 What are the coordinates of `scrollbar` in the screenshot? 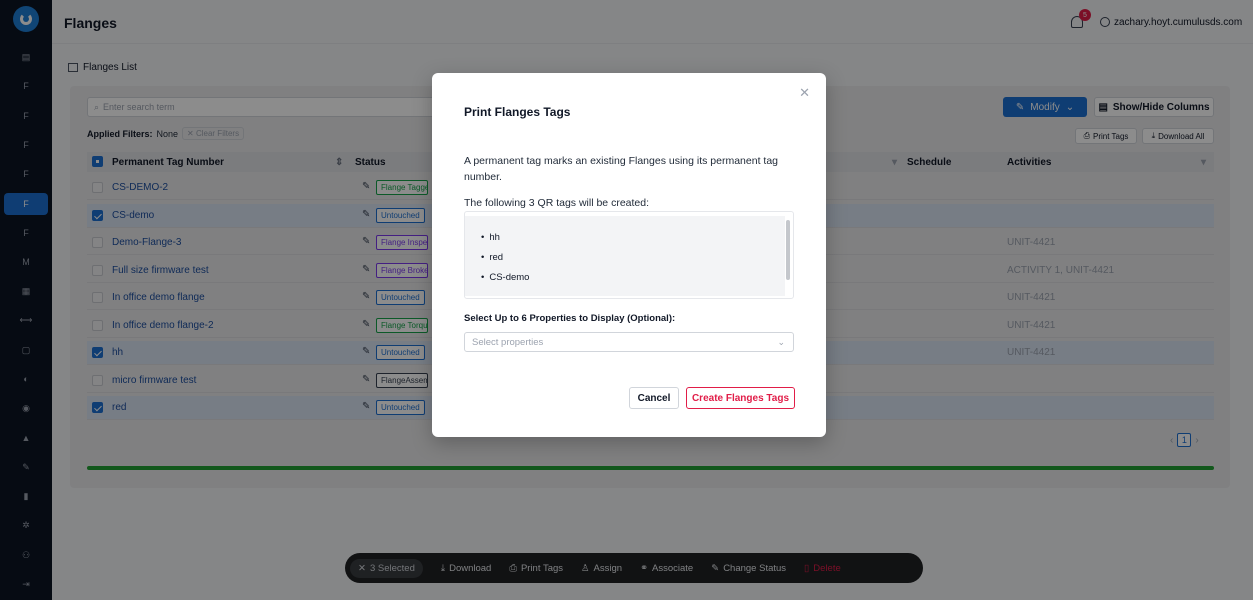 It's located at (788, 250).